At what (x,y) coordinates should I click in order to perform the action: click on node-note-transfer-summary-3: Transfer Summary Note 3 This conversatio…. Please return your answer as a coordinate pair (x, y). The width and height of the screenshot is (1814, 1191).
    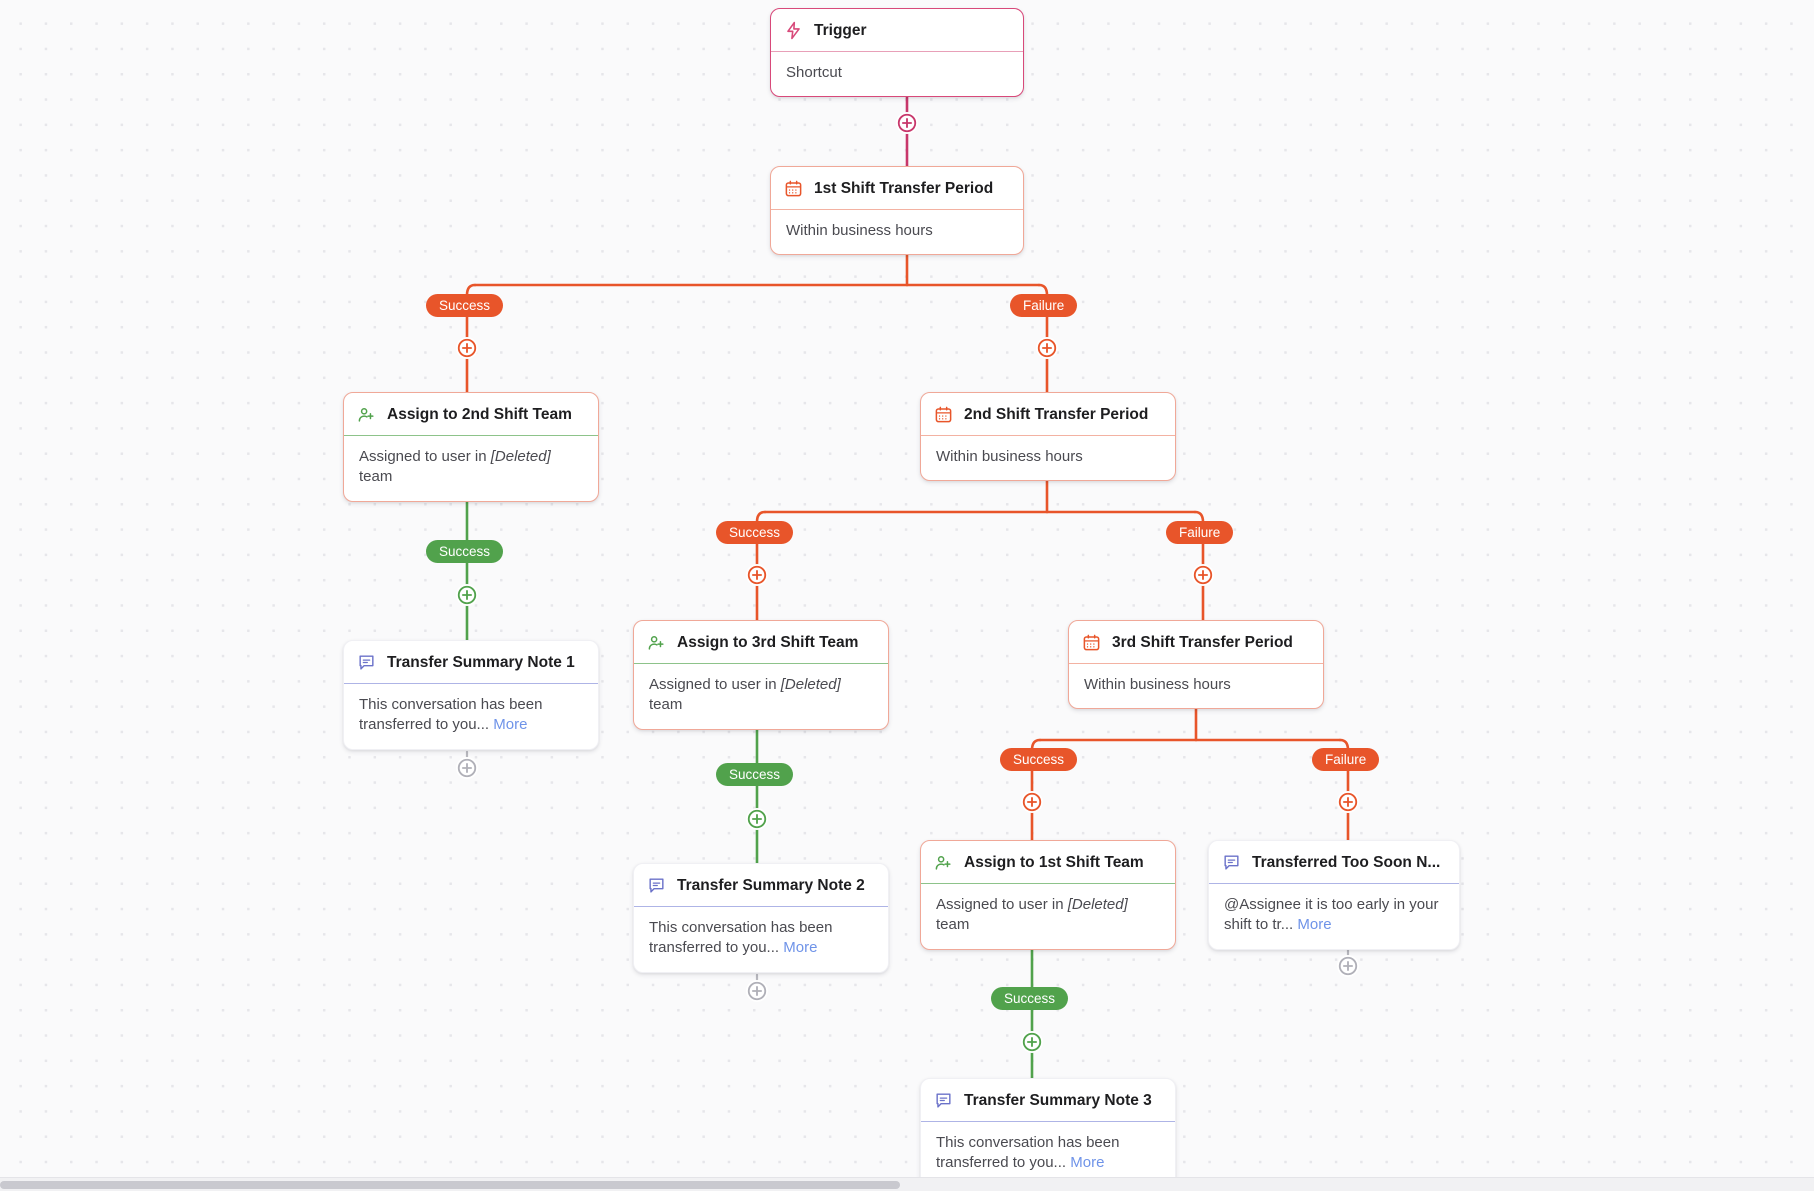
    Looking at the image, I should click on (1048, 1133).